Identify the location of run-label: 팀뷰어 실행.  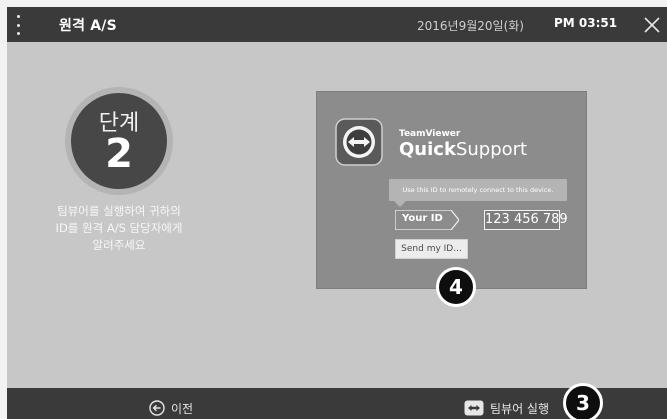
(520, 408).